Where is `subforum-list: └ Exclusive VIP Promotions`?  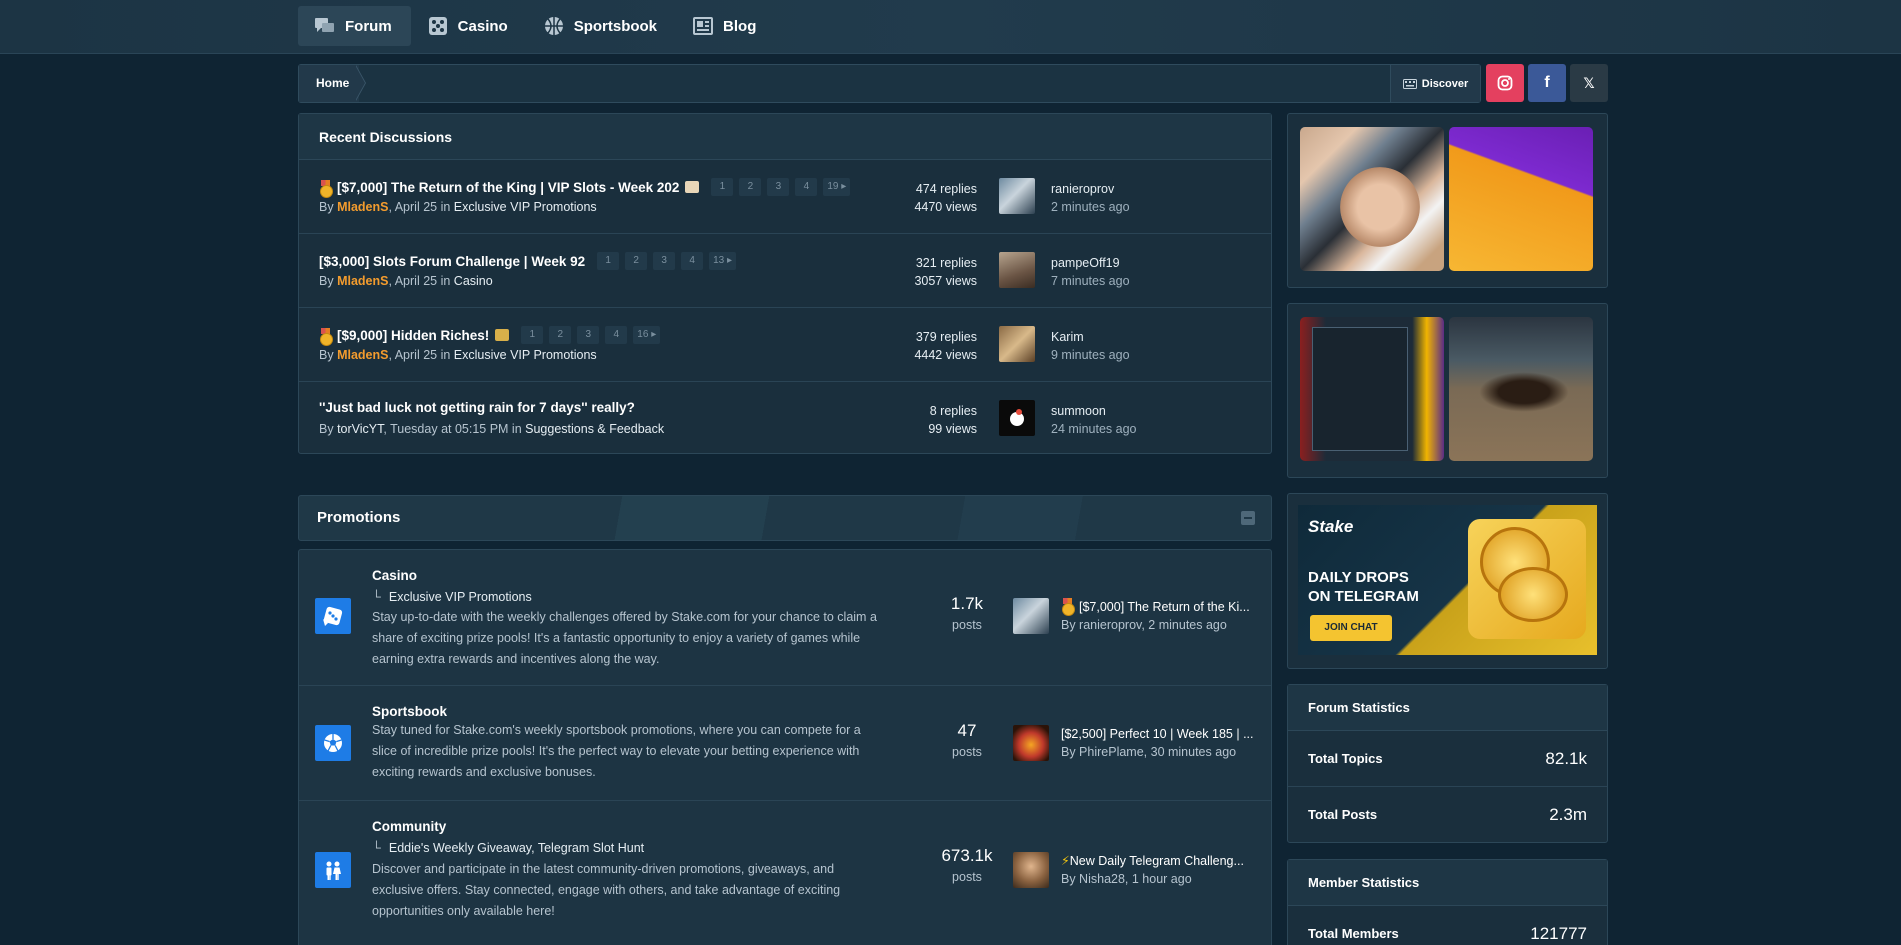
subforum-list: └ Exclusive VIP Promotions is located at coordinates (452, 597).